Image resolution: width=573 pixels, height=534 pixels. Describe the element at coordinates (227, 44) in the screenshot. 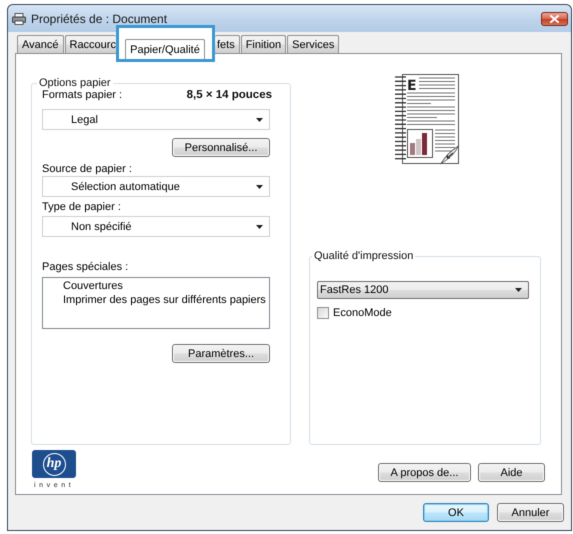

I see `tab: fets` at that location.